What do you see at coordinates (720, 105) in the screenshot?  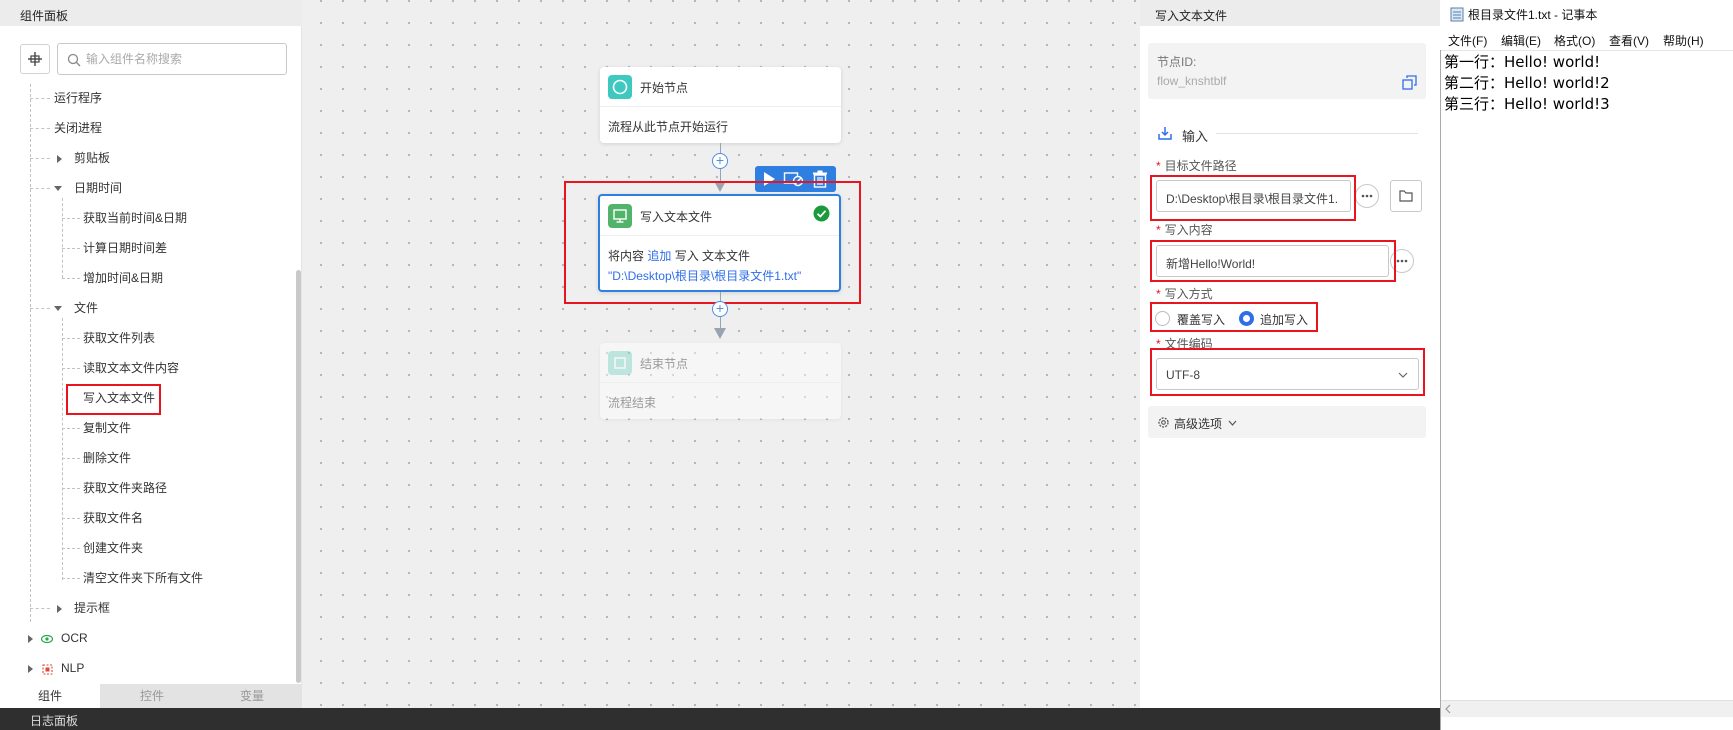 I see `start-node: 开始节点 流程从此节点开始运行` at bounding box center [720, 105].